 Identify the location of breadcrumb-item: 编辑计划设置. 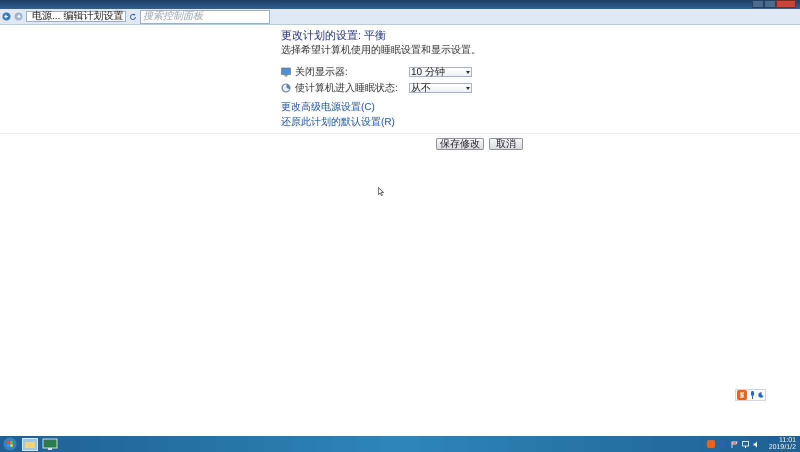
(93, 17).